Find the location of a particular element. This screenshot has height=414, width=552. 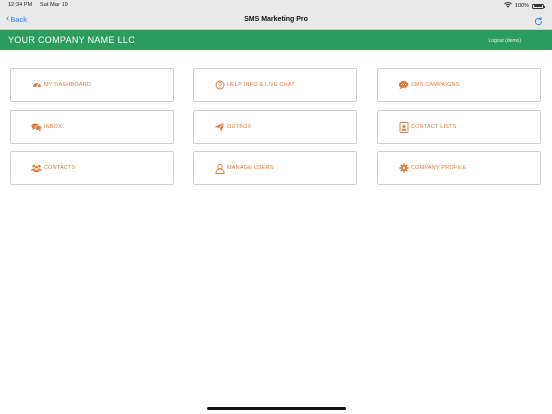

paper-plane-icon is located at coordinates (219, 127).